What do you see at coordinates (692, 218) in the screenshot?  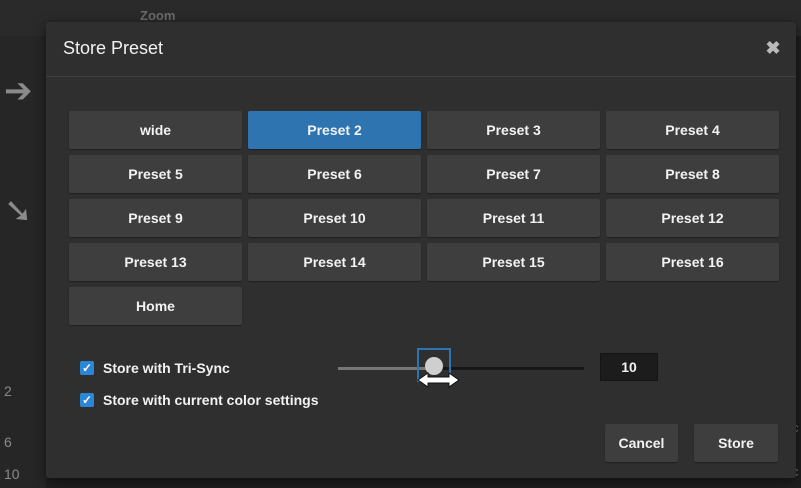 I see `preset-button: Preset 12` at bounding box center [692, 218].